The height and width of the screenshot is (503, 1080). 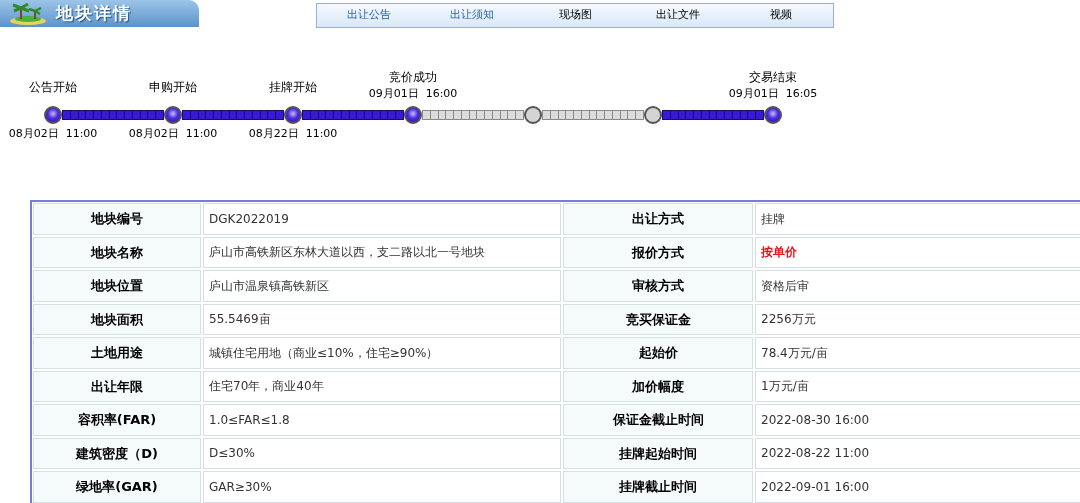 I want to click on field-value: 2256万元, so click(x=917, y=319).